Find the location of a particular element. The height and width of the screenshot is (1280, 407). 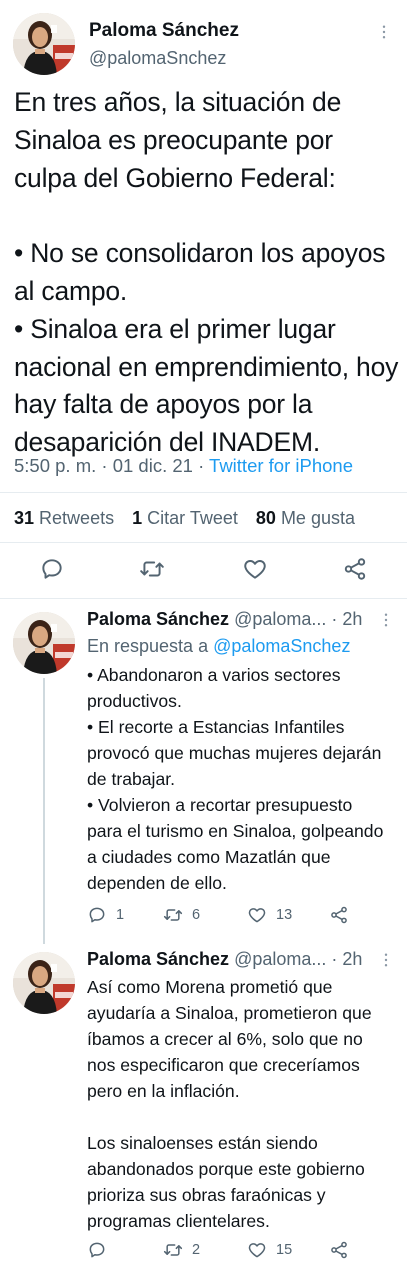

retweets-label: Retweets is located at coordinates (76, 518).